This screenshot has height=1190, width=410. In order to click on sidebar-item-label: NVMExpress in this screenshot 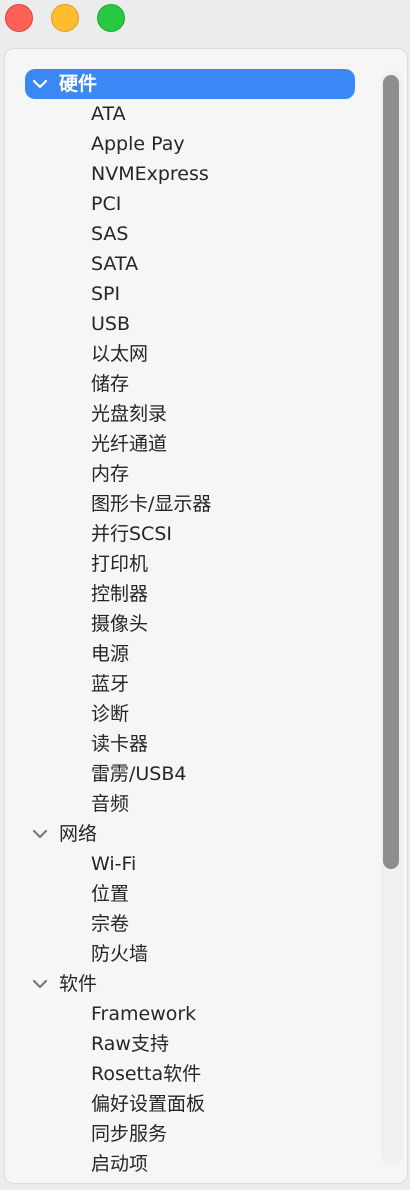, I will do `click(150, 174)`.